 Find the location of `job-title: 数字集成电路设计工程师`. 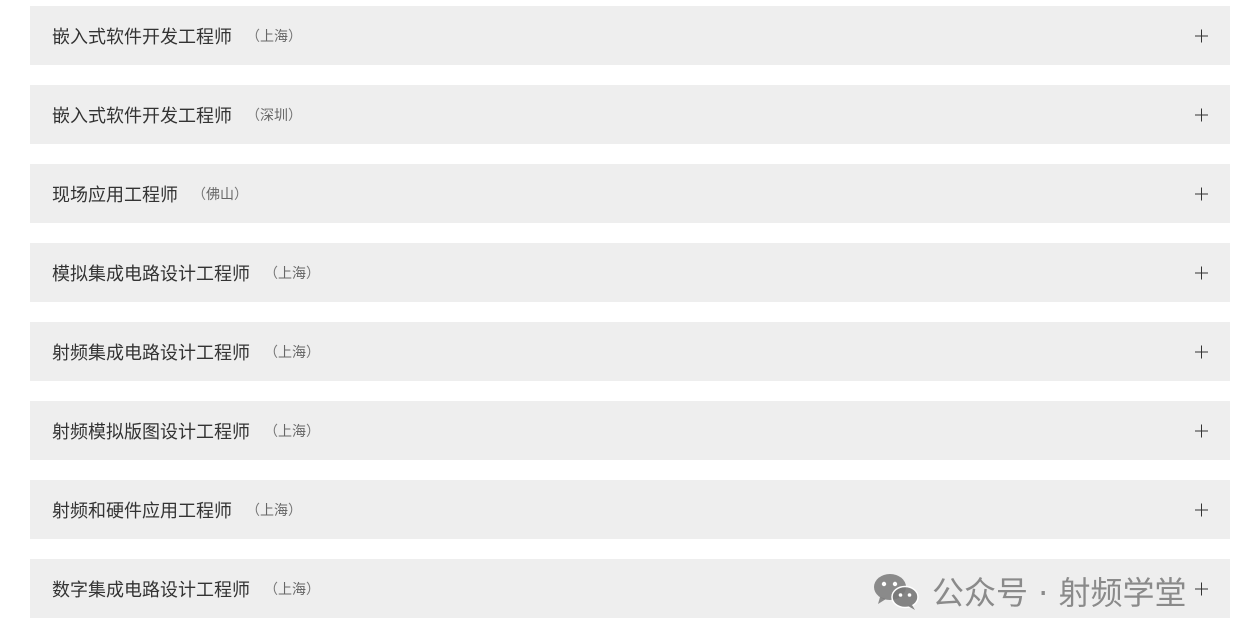

job-title: 数字集成电路设计工程师 is located at coordinates (151, 590).